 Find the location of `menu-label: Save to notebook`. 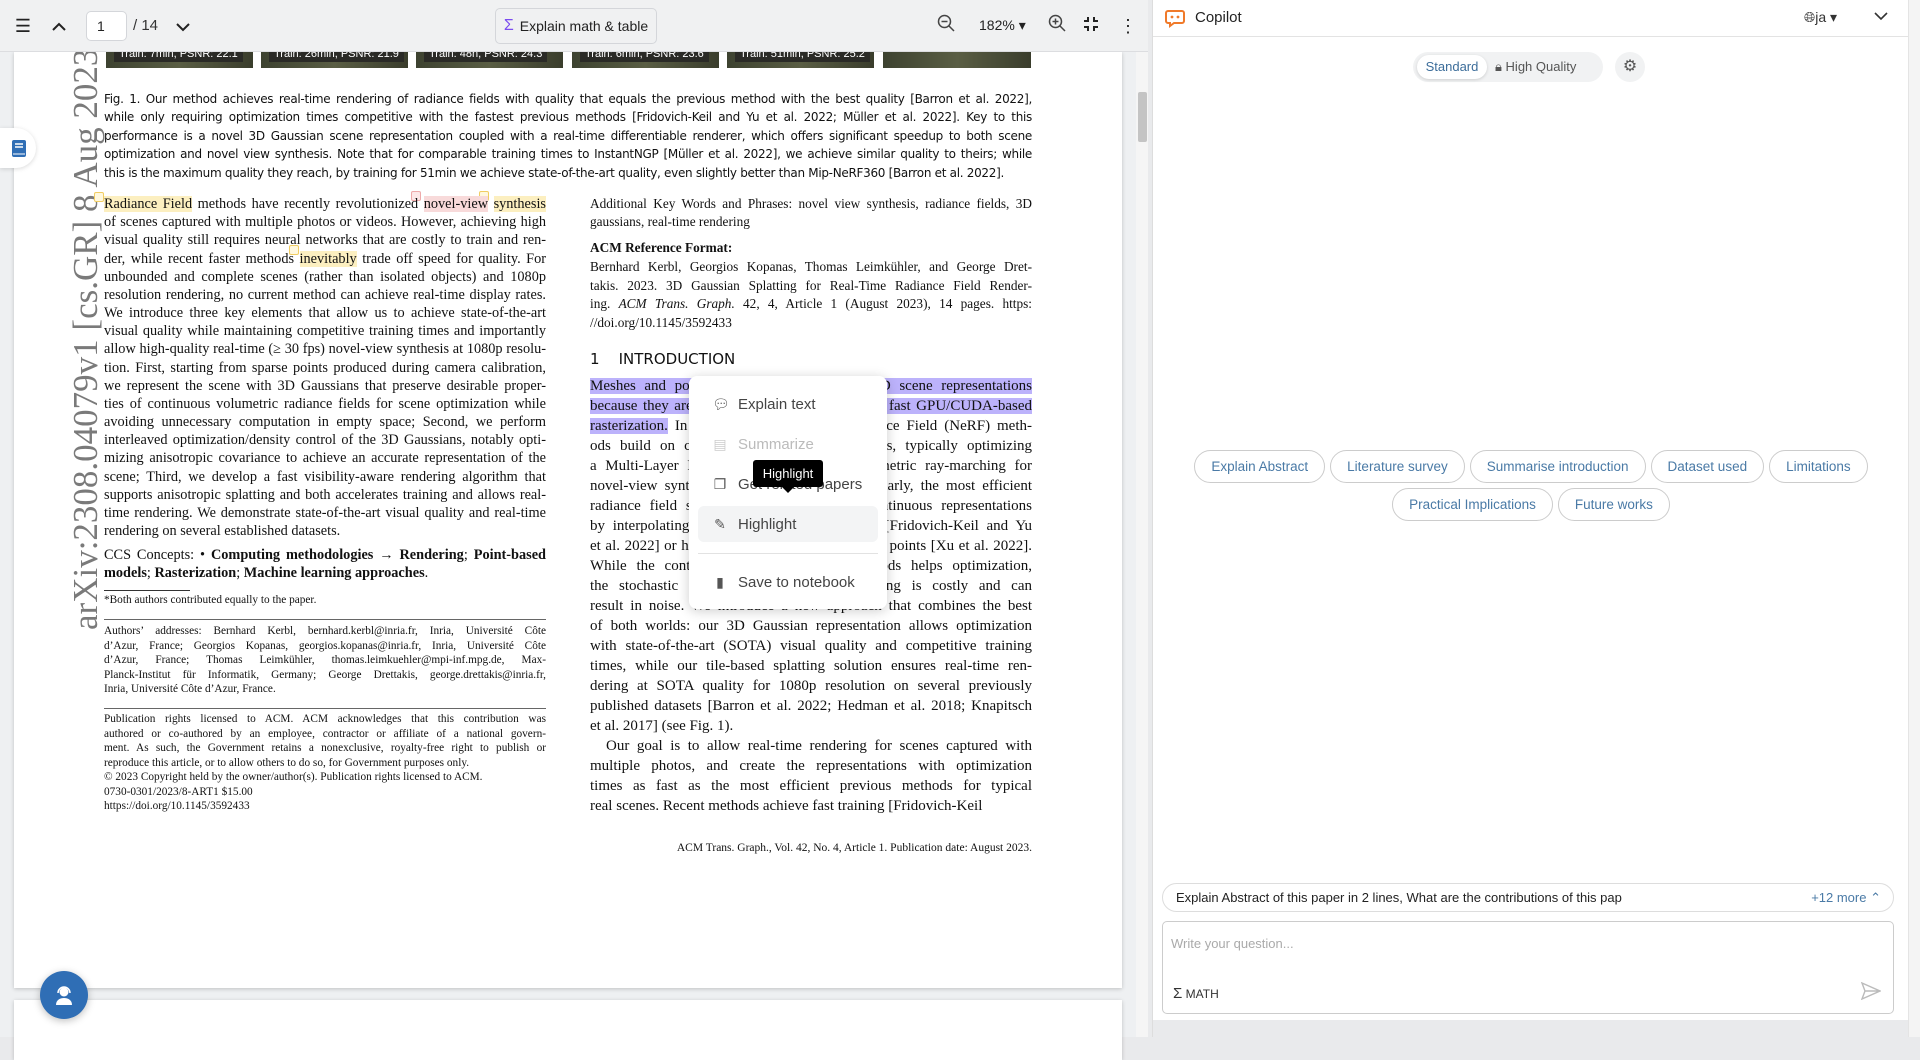

menu-label: Save to notebook is located at coordinates (796, 582).